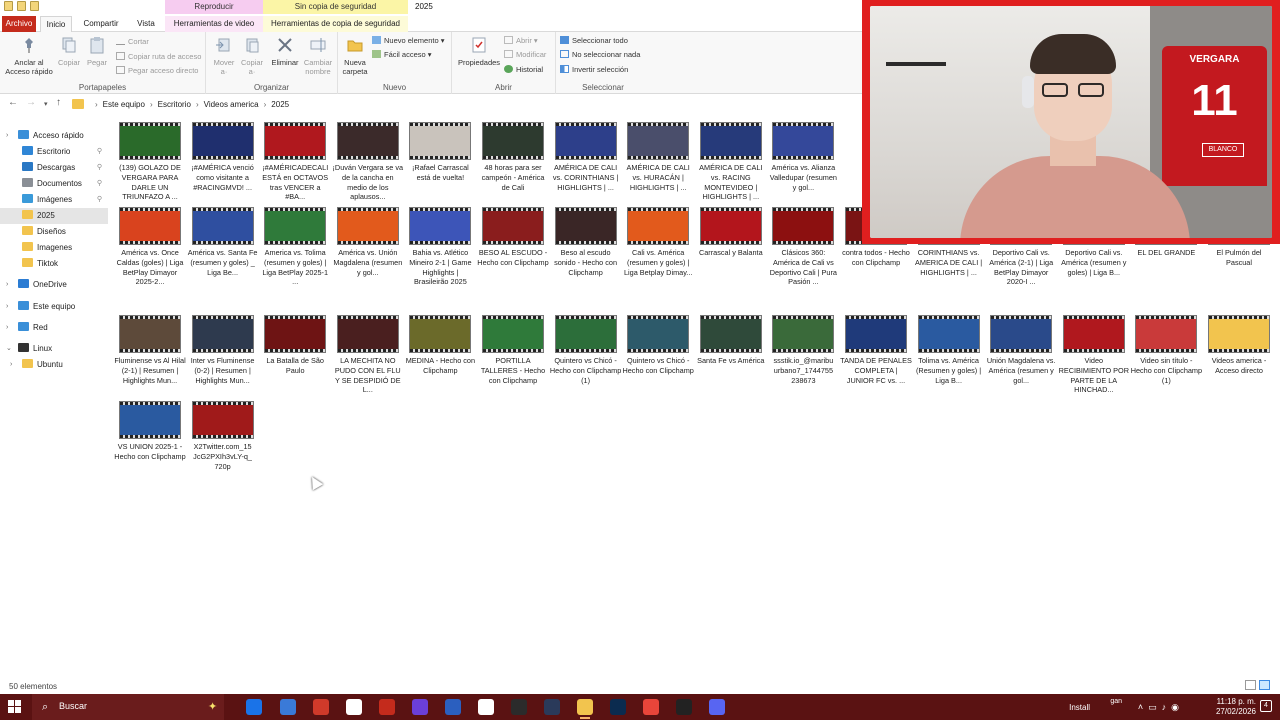  Describe the element at coordinates (54, 248) in the screenshot. I see `nav-item-7: Imagenes` at that location.